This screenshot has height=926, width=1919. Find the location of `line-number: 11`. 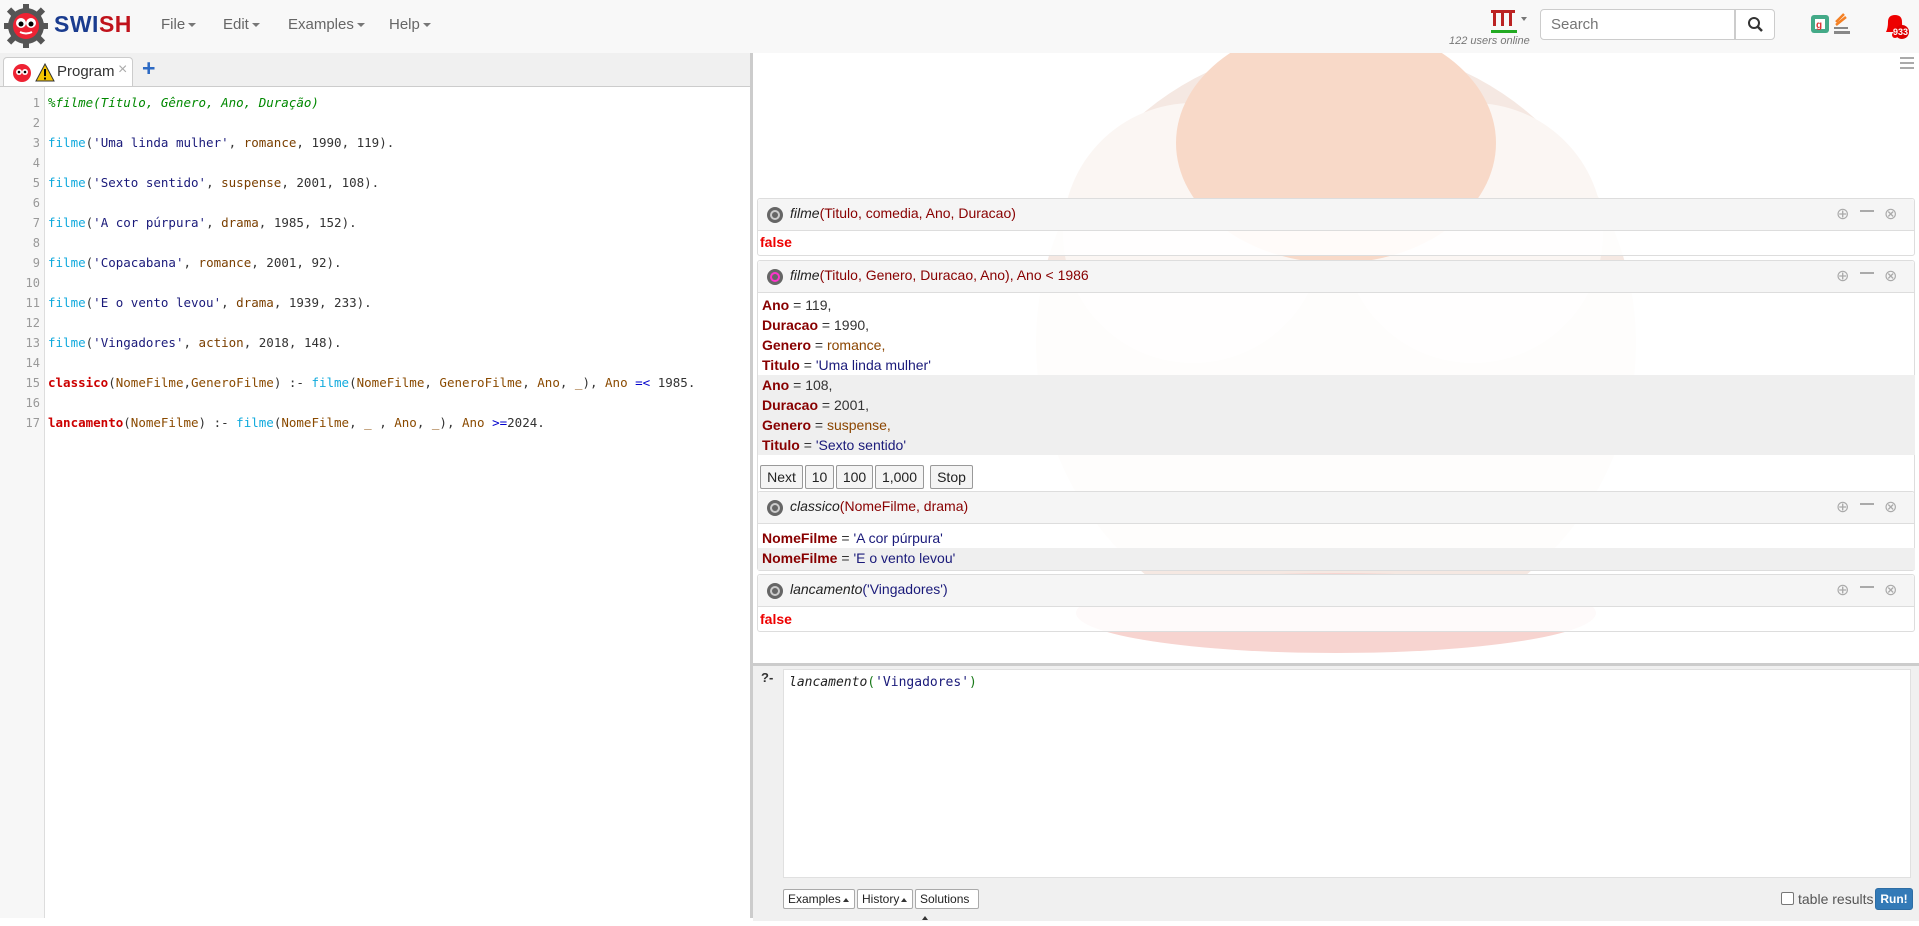

line-number: 11 is located at coordinates (32, 303).